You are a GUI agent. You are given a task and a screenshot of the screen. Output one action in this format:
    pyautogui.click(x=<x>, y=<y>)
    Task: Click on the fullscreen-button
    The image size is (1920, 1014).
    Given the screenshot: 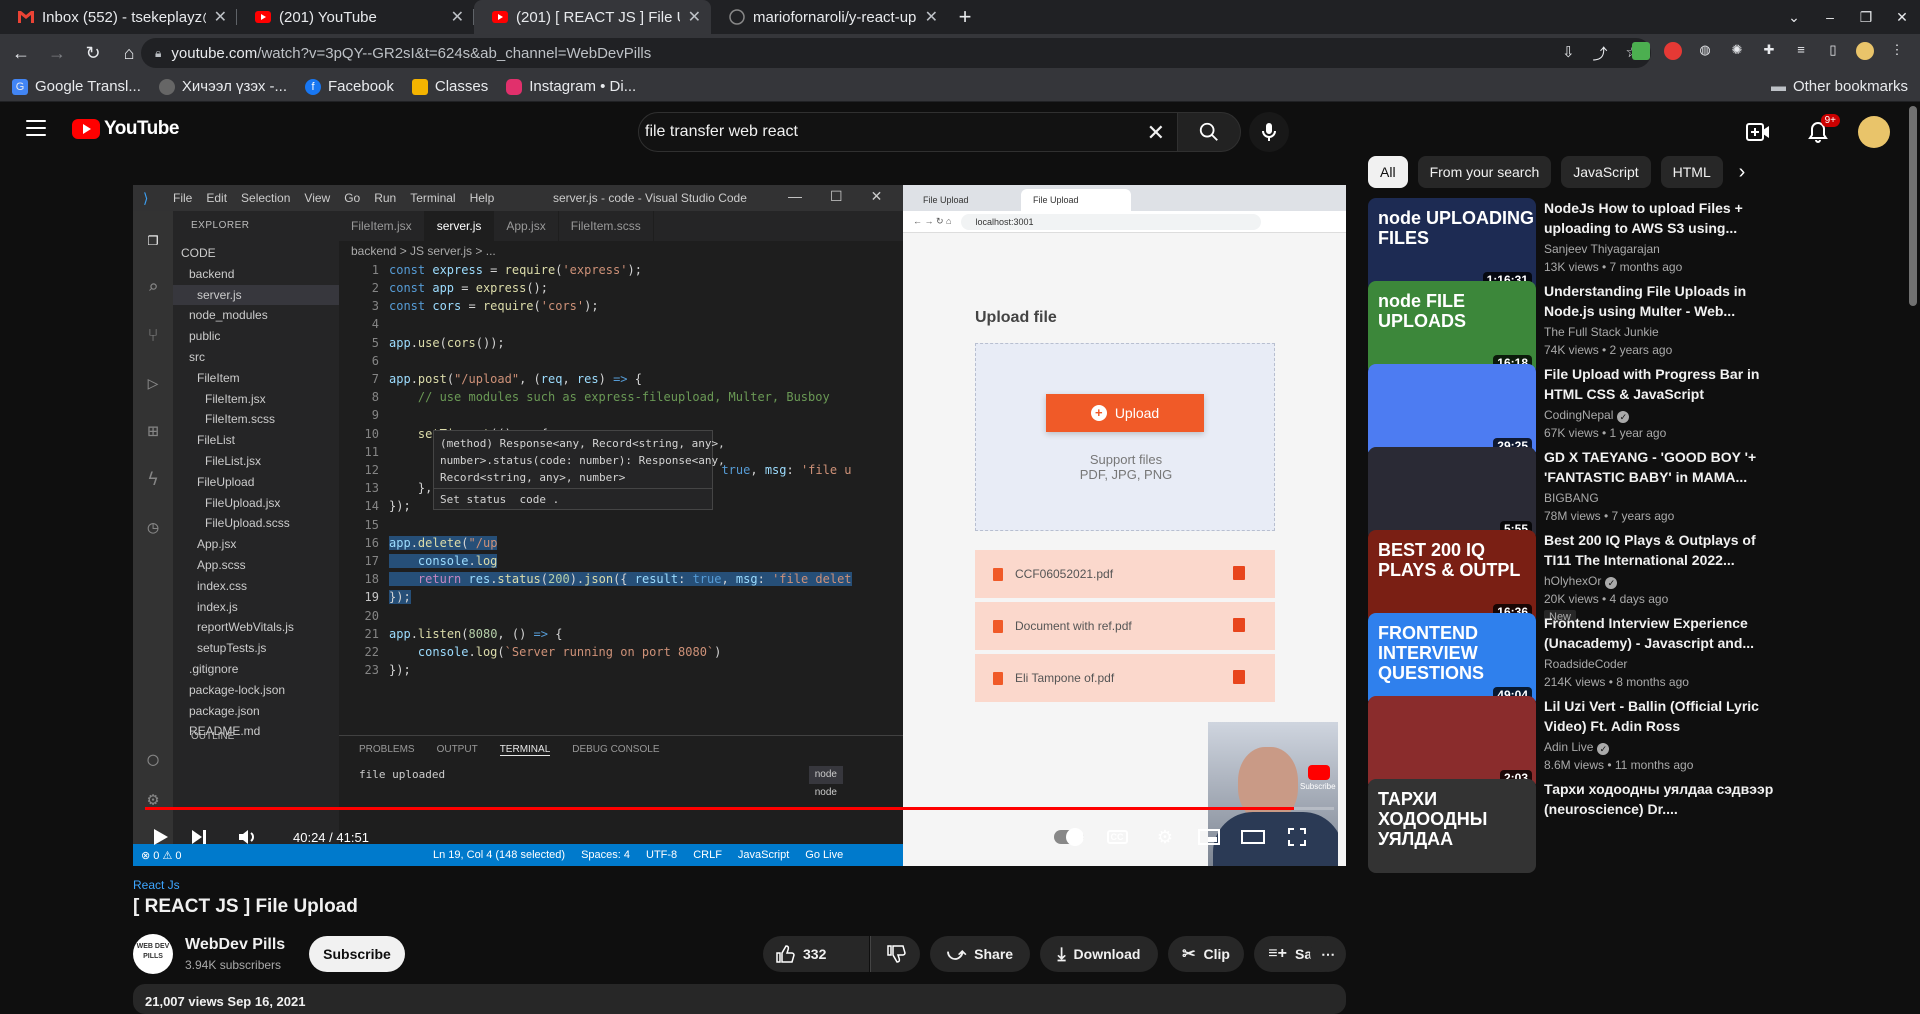 What is the action you would take?
    pyautogui.click(x=1297, y=837)
    